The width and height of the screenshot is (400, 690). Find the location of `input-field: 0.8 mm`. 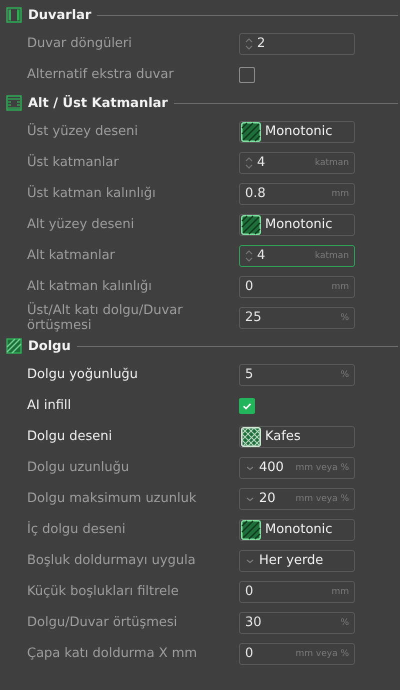

input-field: 0.8 mm is located at coordinates (297, 193).